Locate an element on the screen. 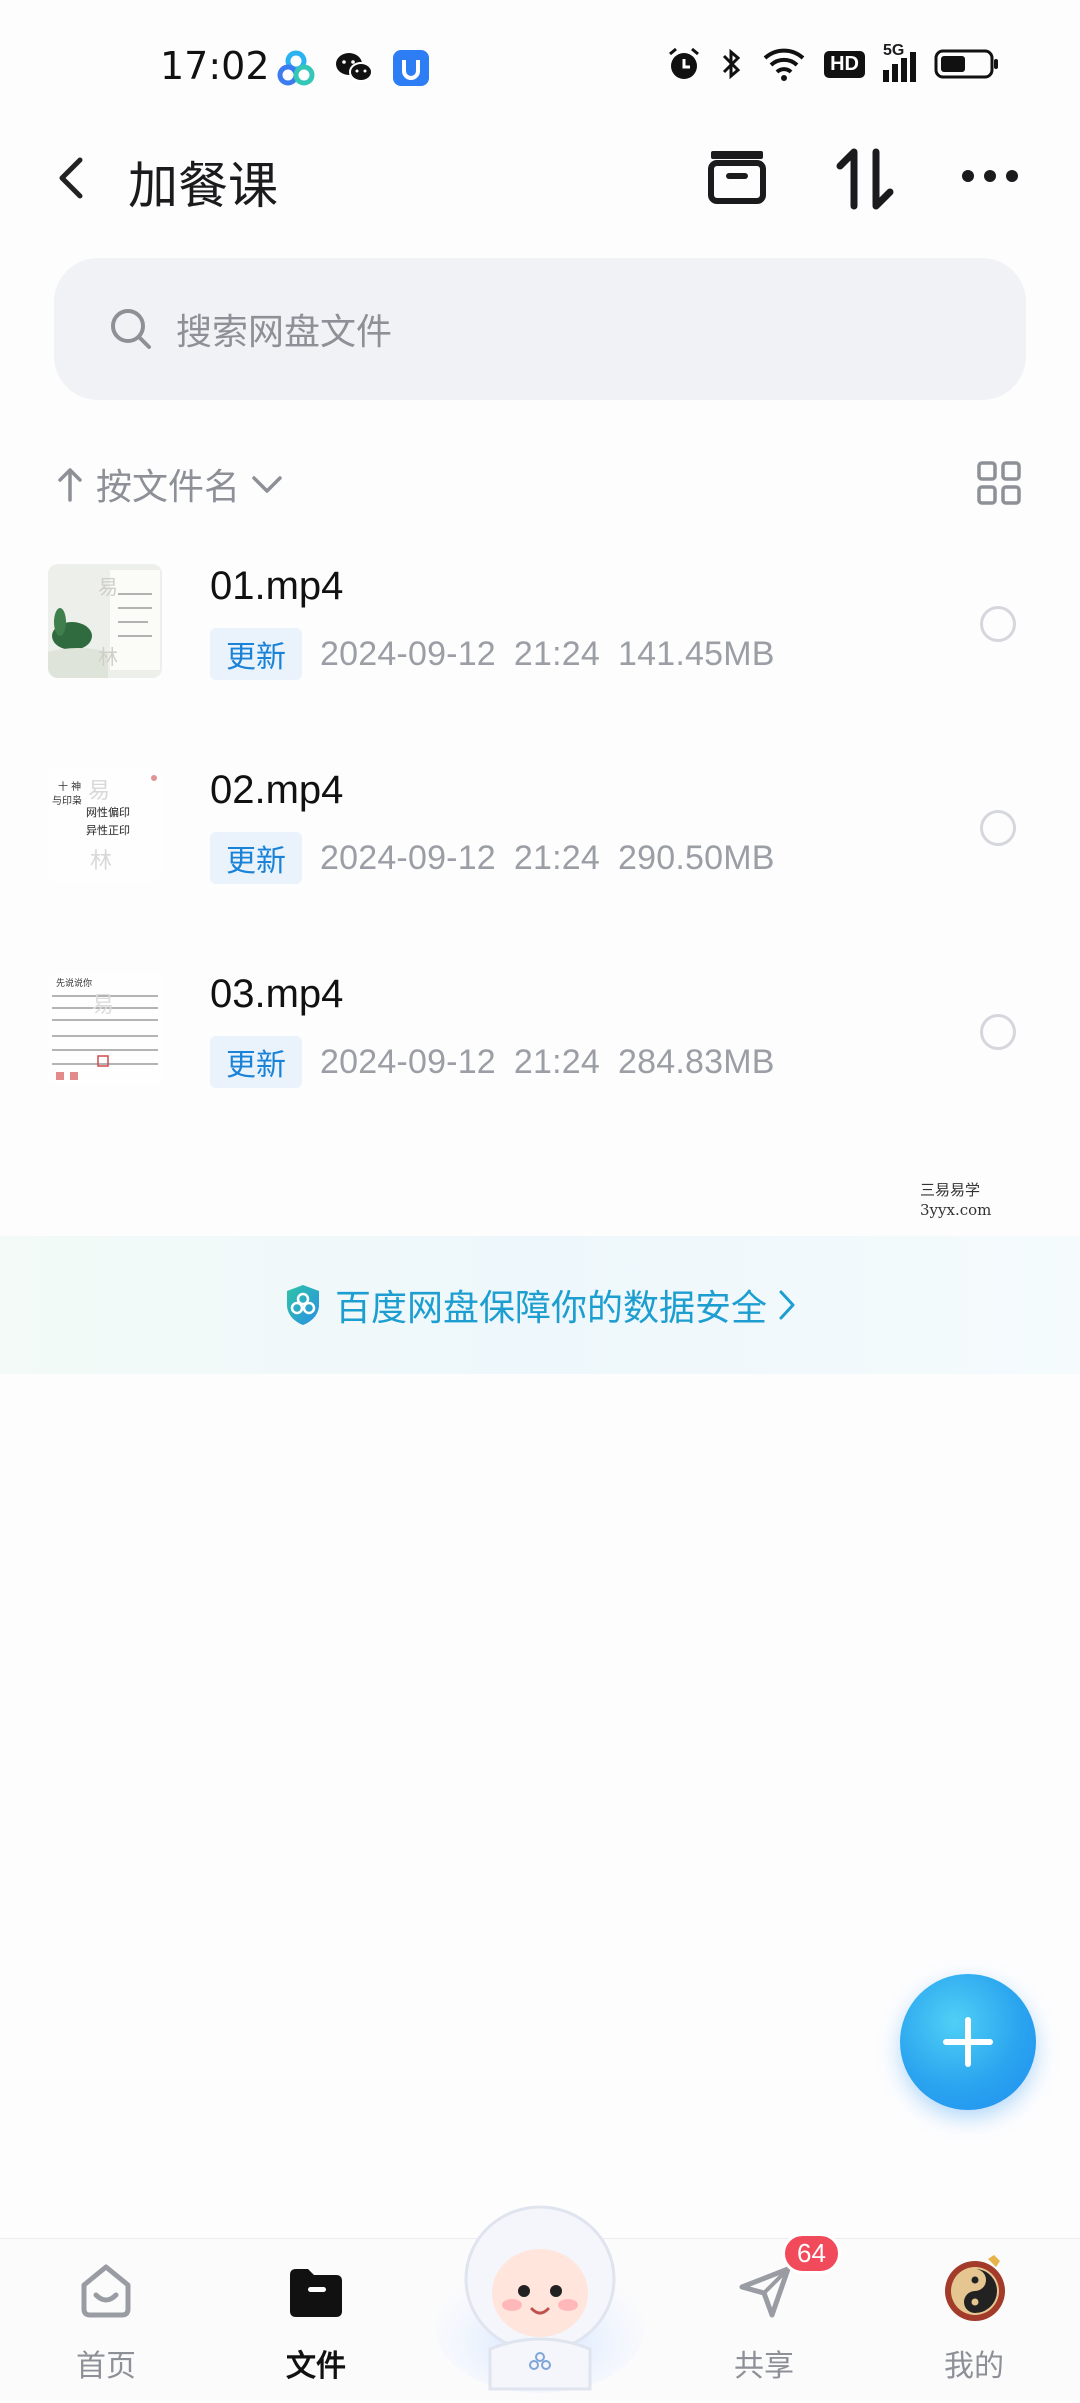 The image size is (1080, 2403). home-icon is located at coordinates (106, 2291).